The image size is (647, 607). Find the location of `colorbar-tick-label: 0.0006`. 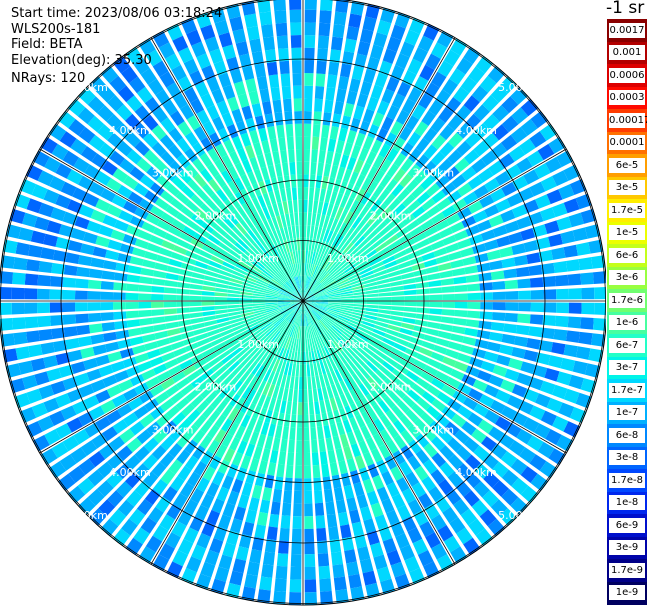

colorbar-tick-label: 0.0006 is located at coordinates (627, 75).